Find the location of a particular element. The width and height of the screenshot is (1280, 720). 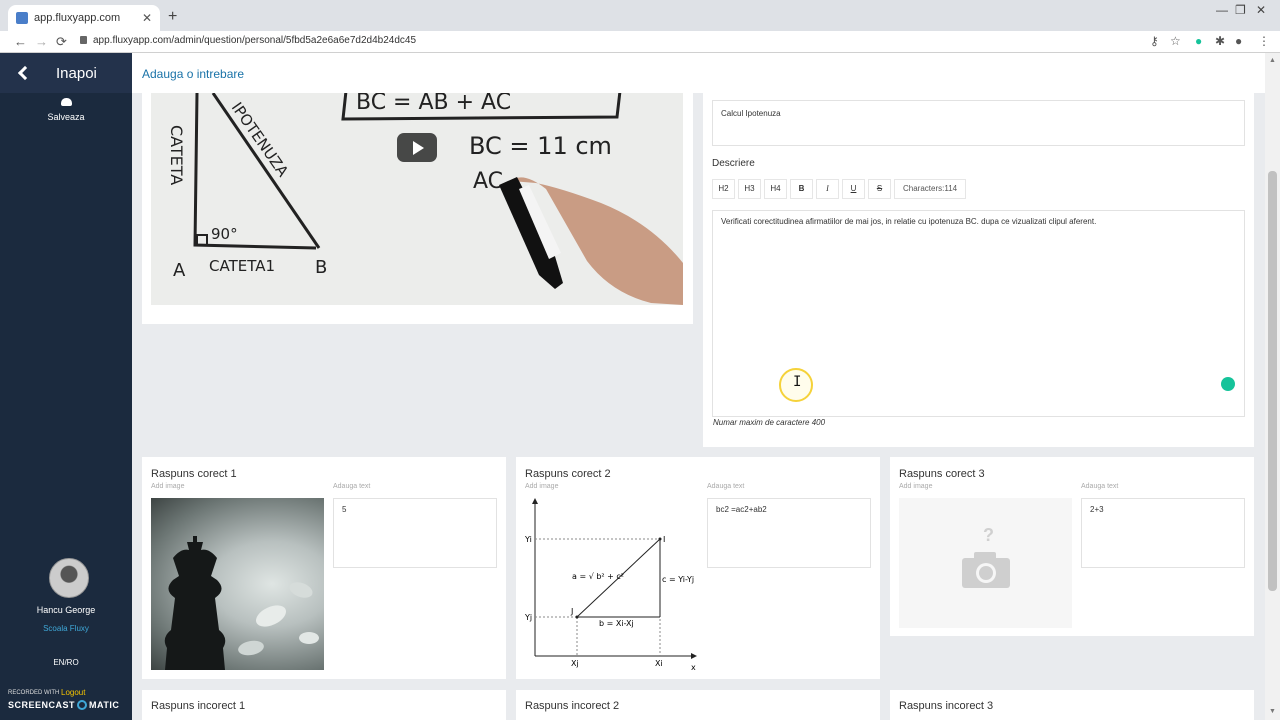

arrow-left-icon is located at coordinates (25, 73).